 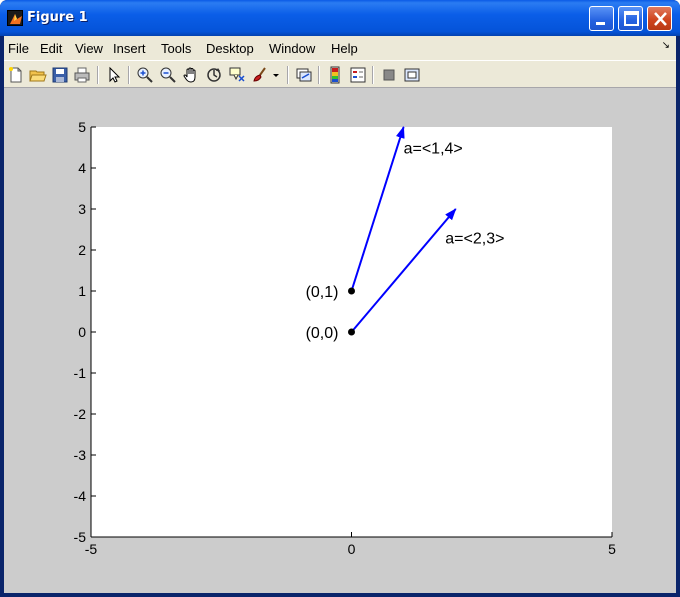 What do you see at coordinates (82, 250) in the screenshot?
I see `y-tick-label: 2` at bounding box center [82, 250].